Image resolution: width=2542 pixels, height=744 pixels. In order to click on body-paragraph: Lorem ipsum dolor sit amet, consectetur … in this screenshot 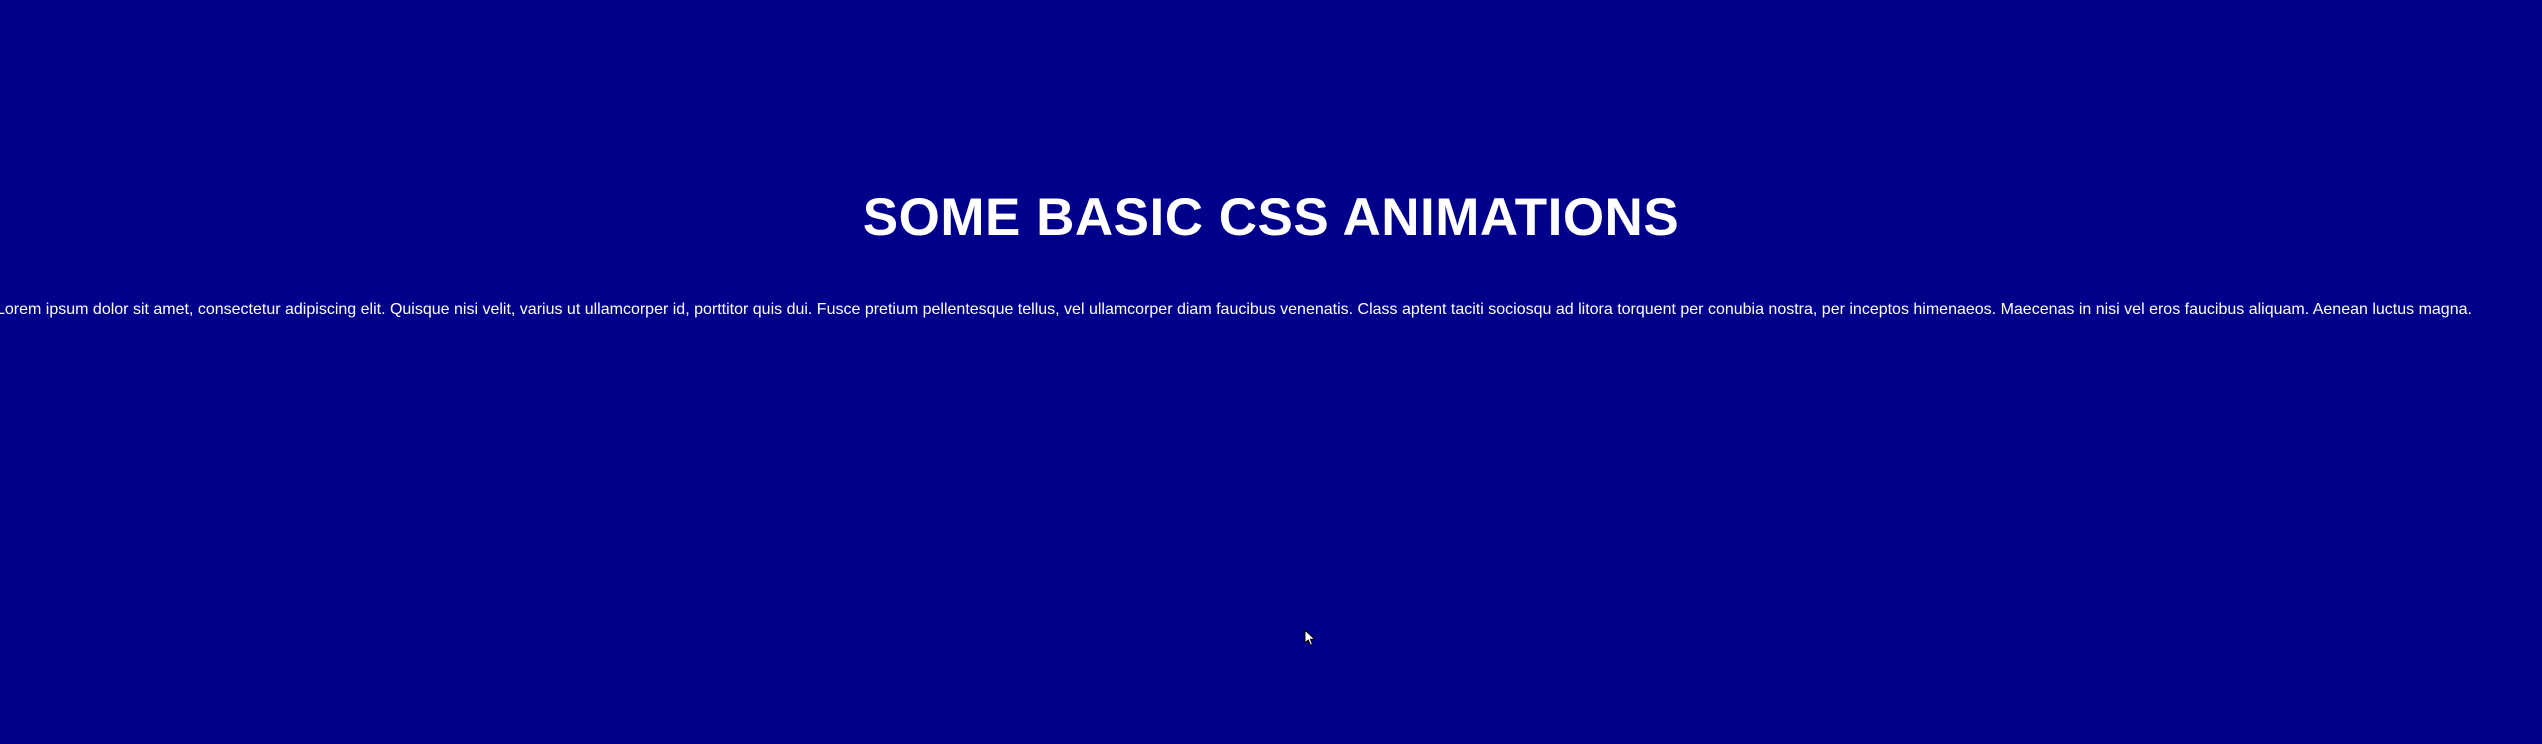, I will do `click(1236, 309)`.